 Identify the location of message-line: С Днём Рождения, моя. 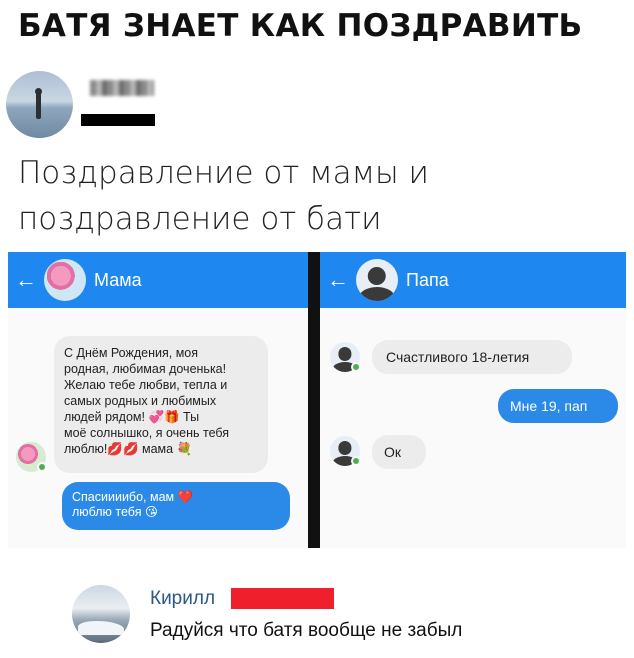
(131, 353).